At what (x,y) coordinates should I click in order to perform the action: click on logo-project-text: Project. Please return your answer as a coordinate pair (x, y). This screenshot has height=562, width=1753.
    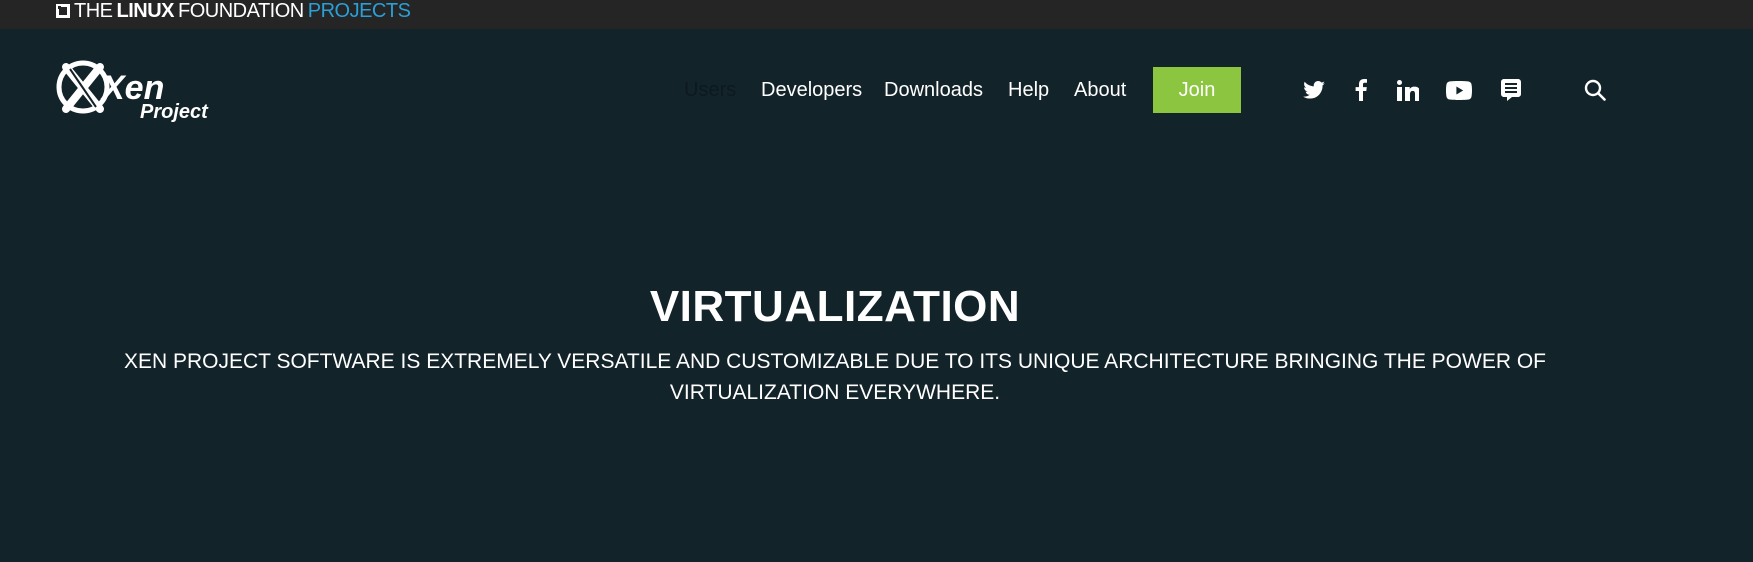
    Looking at the image, I should click on (174, 112).